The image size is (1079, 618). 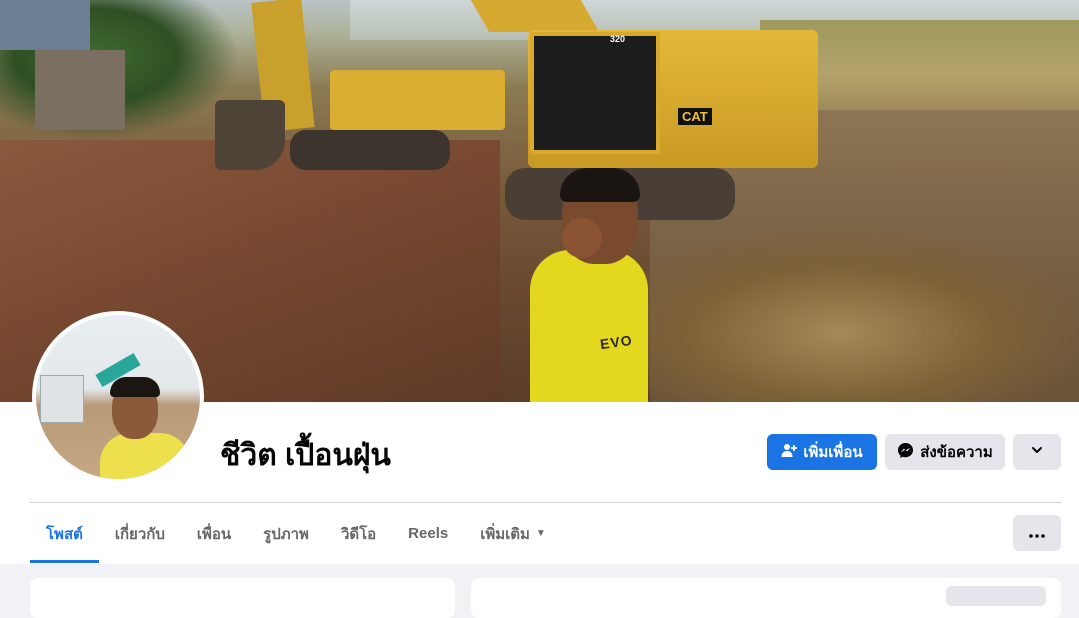 I want to click on tab-friends: เพื่อน, so click(x=214, y=533).